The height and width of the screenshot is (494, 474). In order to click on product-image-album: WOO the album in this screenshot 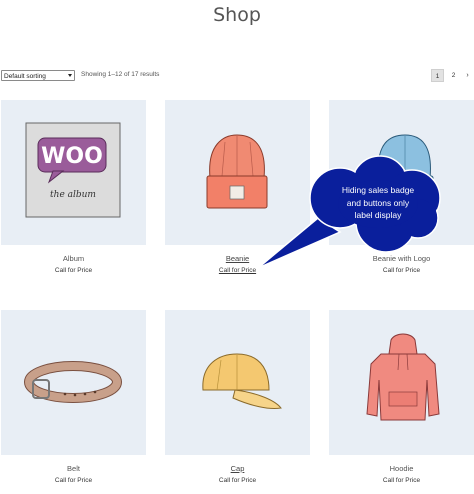, I will do `click(73, 172)`.